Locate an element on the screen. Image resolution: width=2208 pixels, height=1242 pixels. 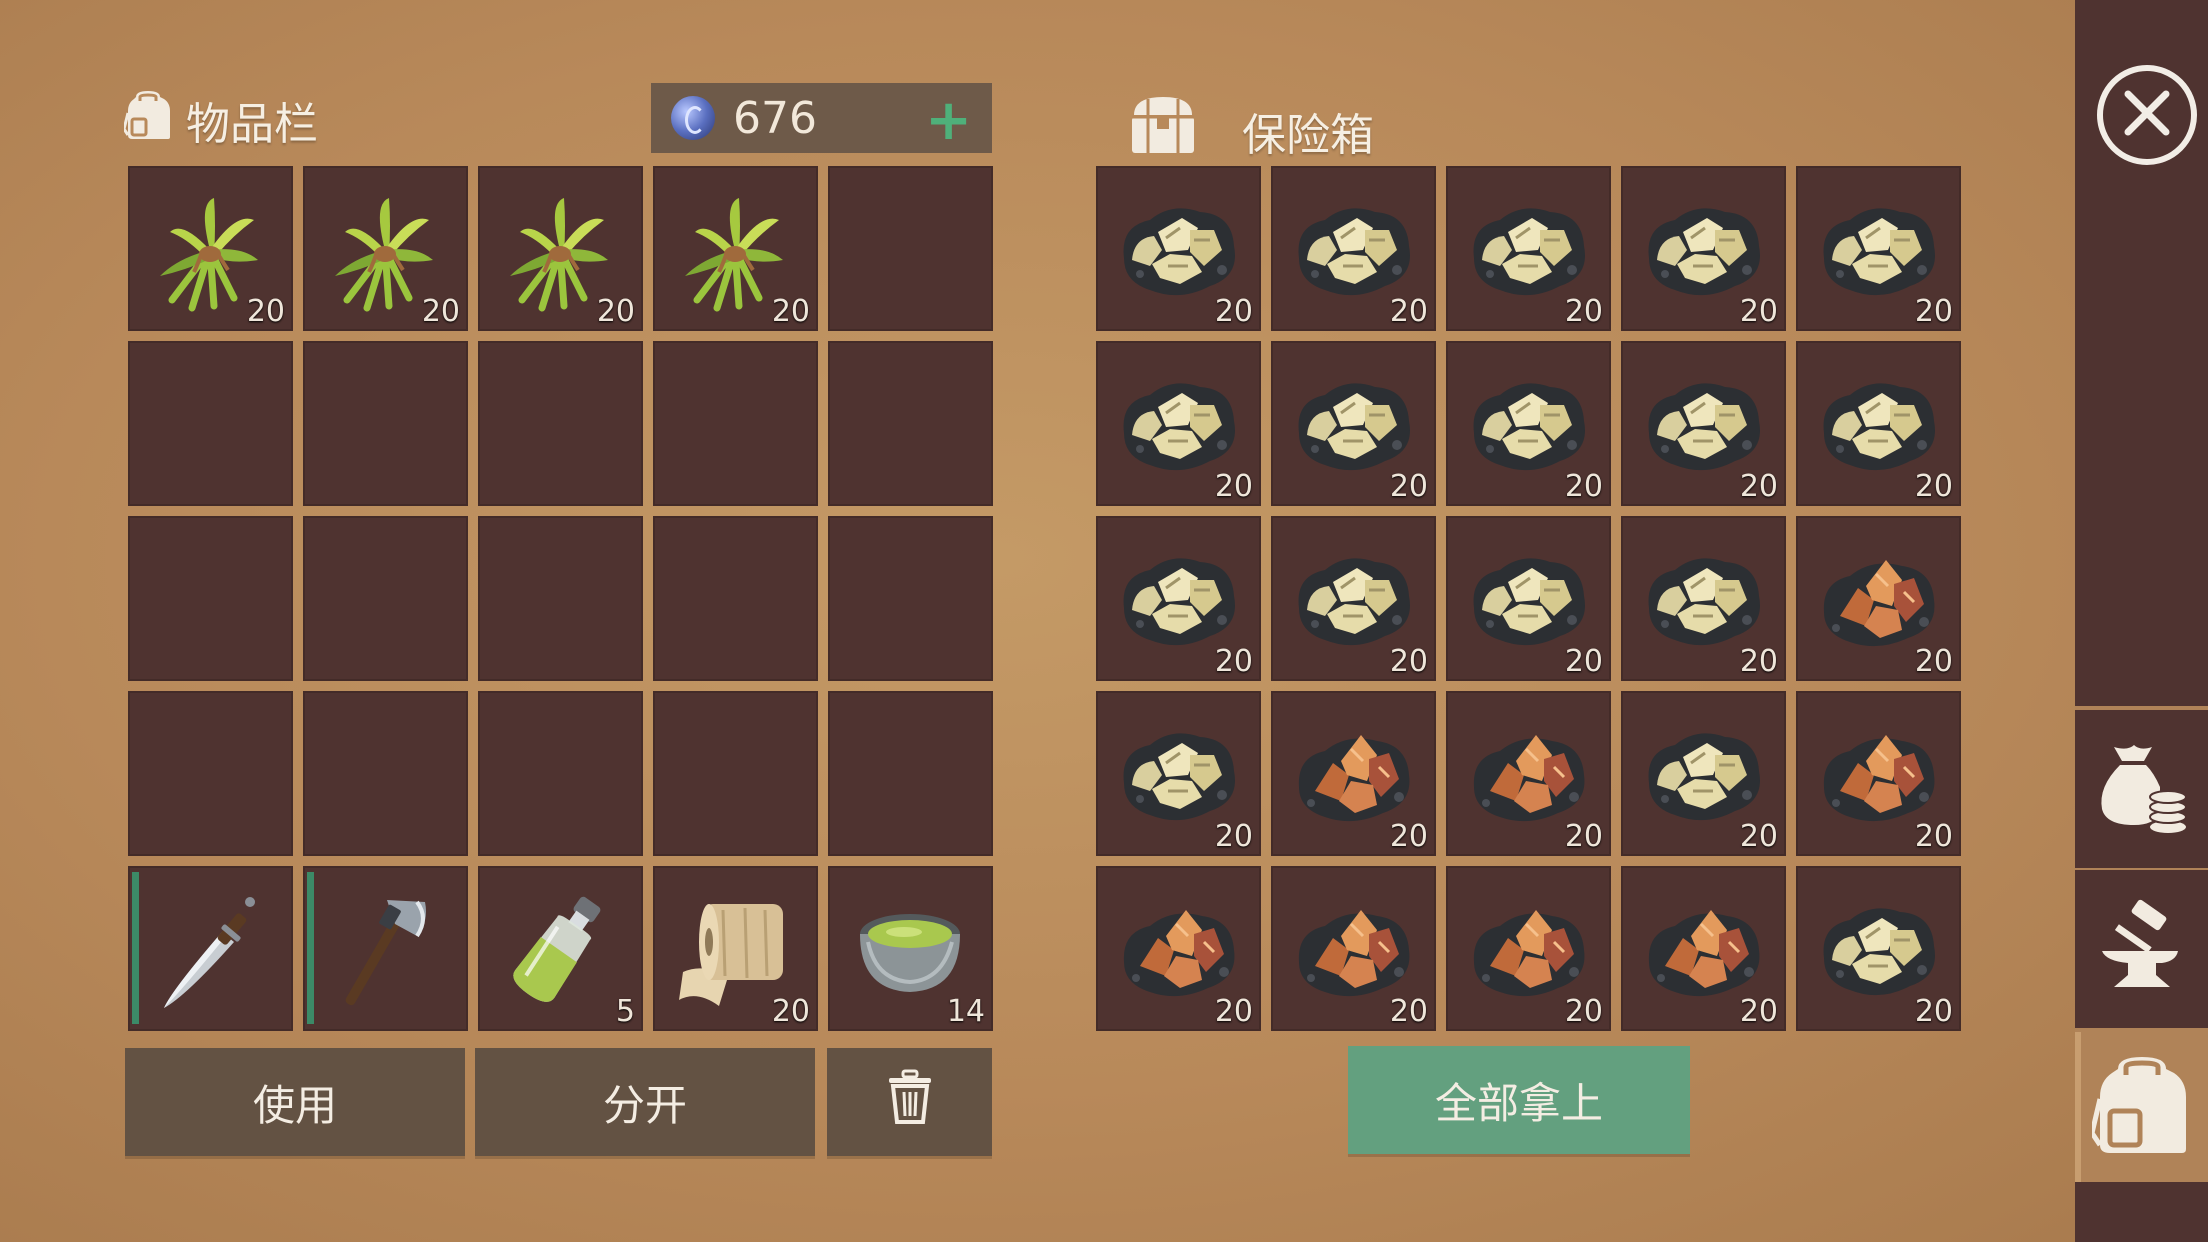
bottle-icon is located at coordinates (560, 948).